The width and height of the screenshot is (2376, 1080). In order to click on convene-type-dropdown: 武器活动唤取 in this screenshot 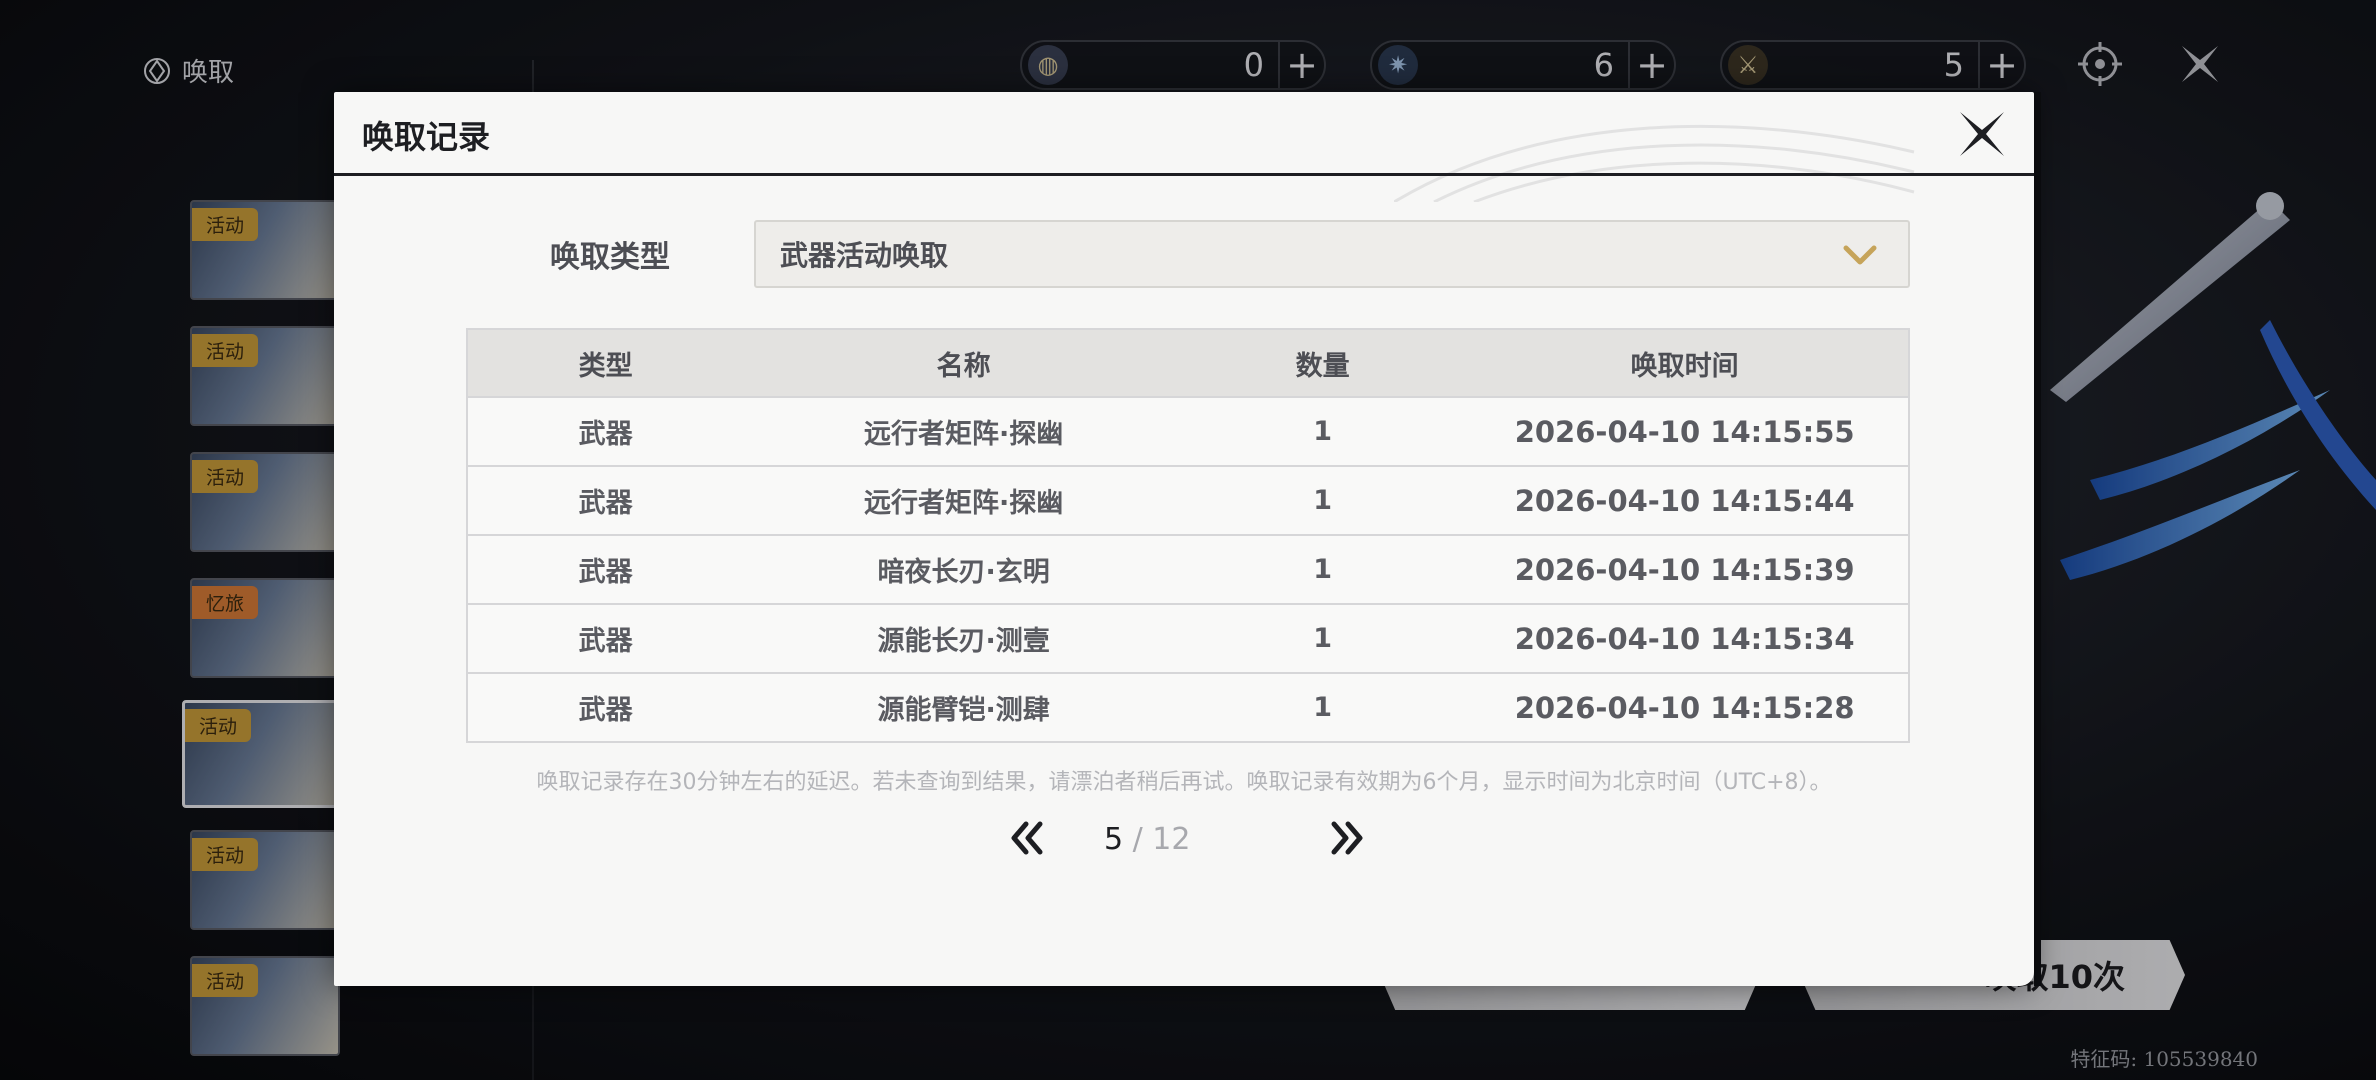, I will do `click(1332, 254)`.